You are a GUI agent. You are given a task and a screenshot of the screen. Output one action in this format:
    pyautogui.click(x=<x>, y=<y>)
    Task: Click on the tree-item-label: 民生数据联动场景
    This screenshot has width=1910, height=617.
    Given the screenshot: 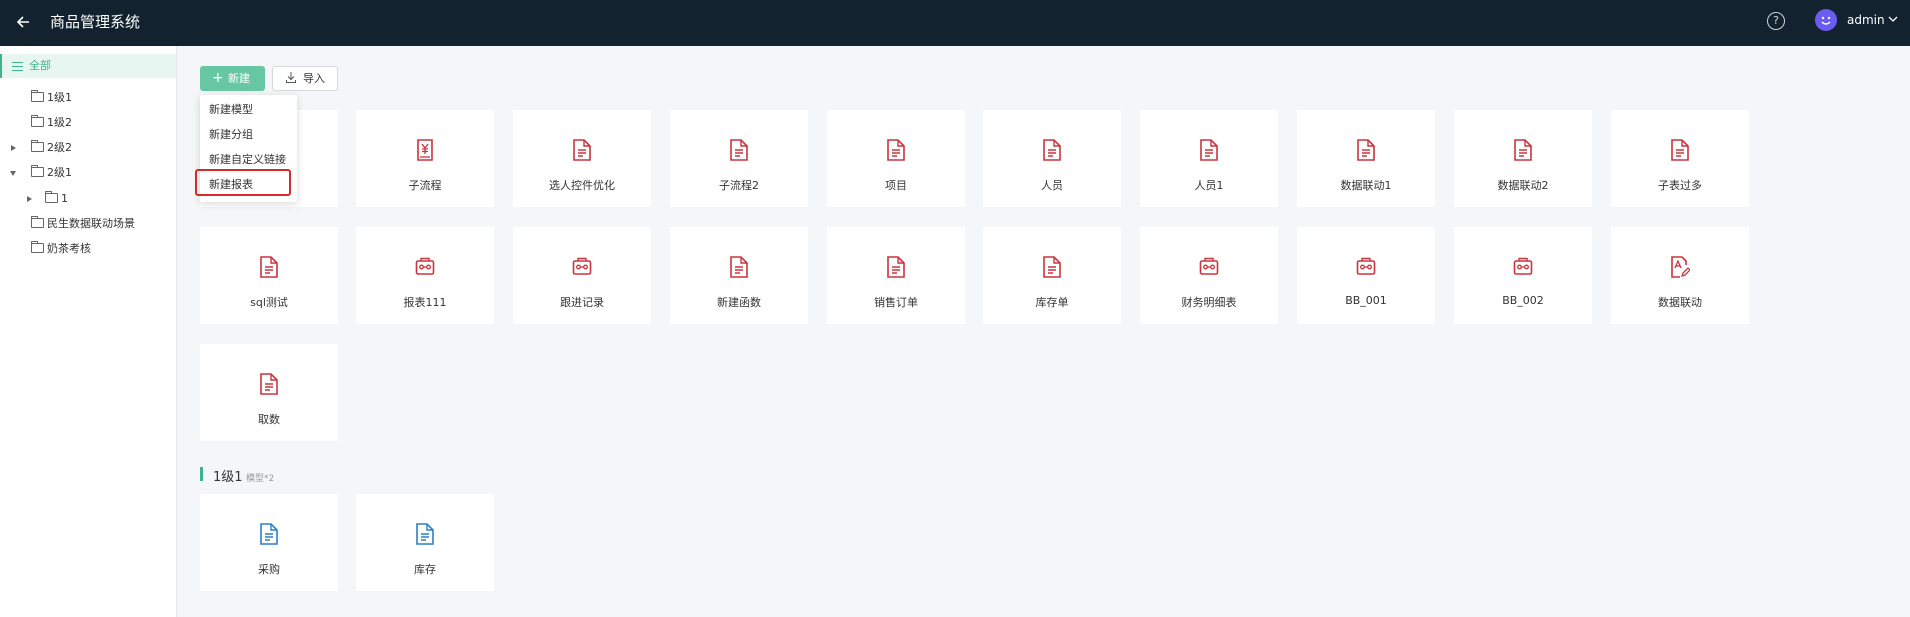 What is the action you would take?
    pyautogui.click(x=91, y=223)
    